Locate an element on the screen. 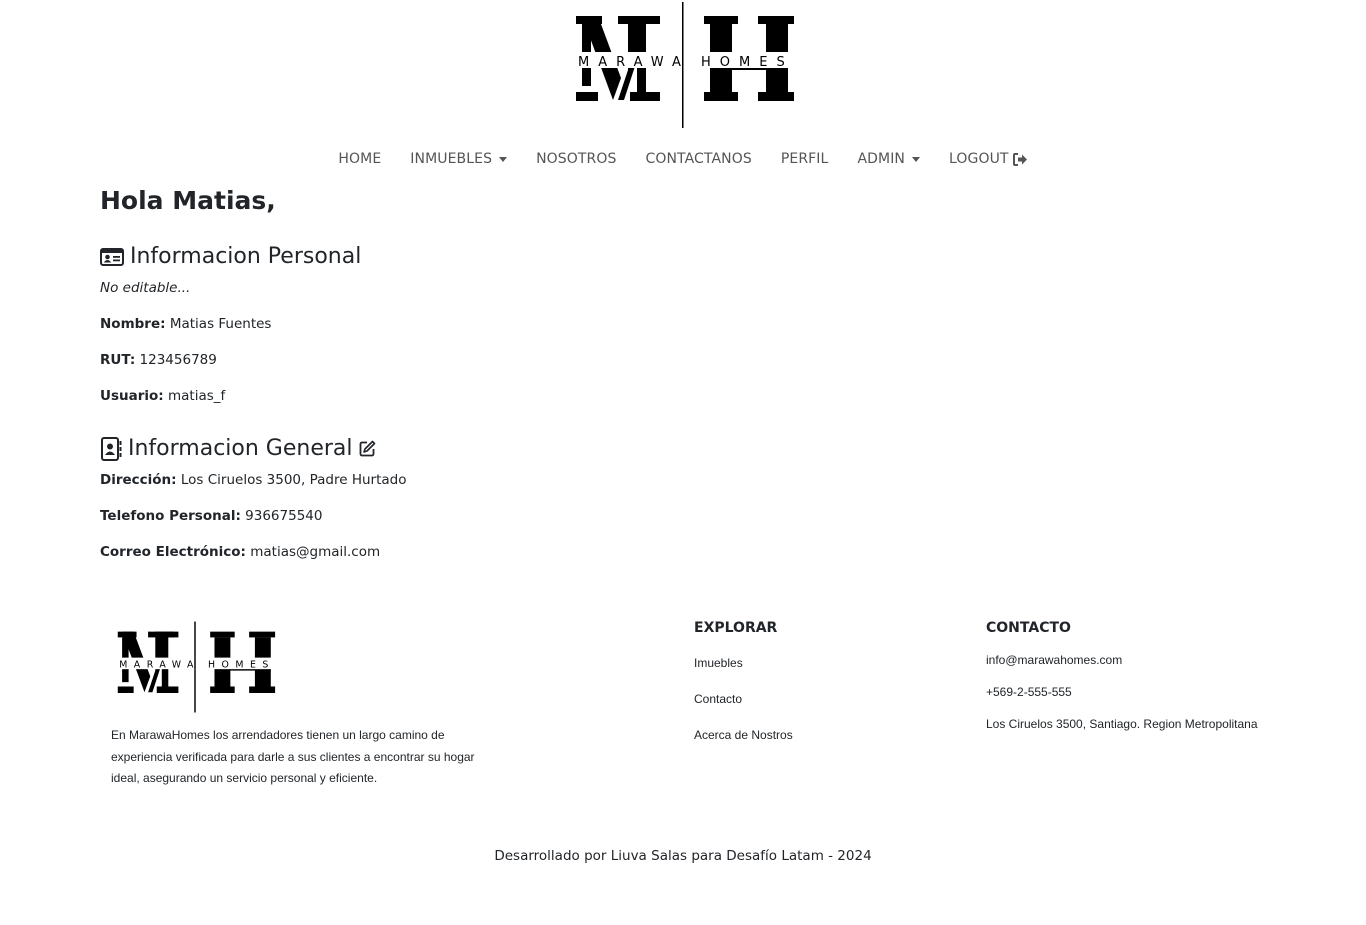 This screenshot has width=1366, height=925. field-label: Usuario: is located at coordinates (132, 396).